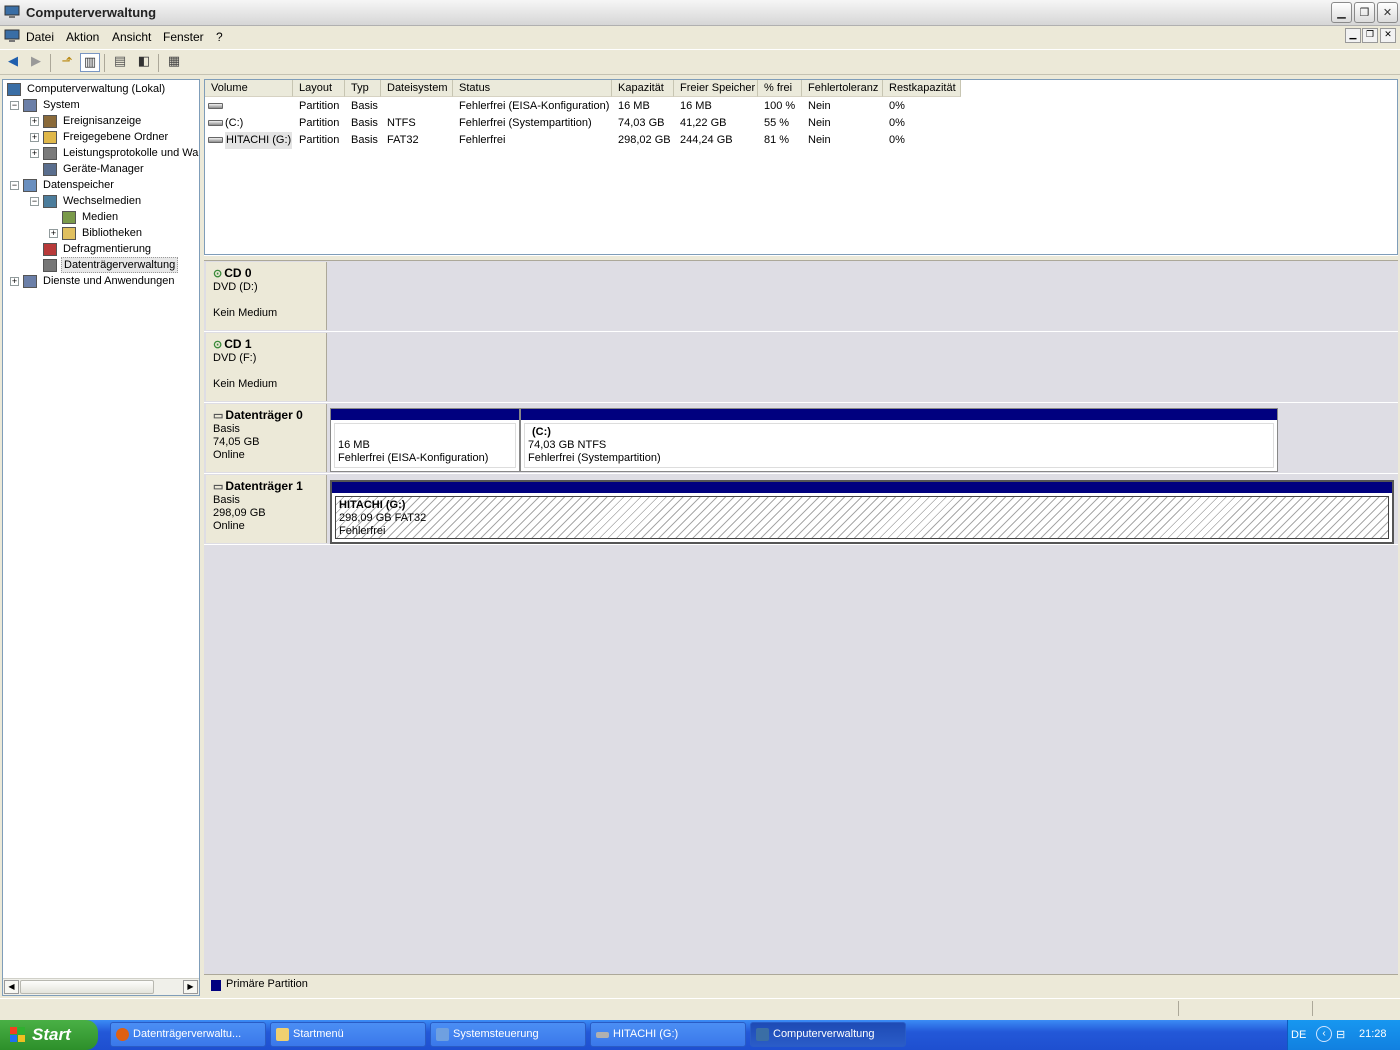 The image size is (1400, 1050). Describe the element at coordinates (120, 62) in the screenshot. I see `properties-icon: ▤` at that location.